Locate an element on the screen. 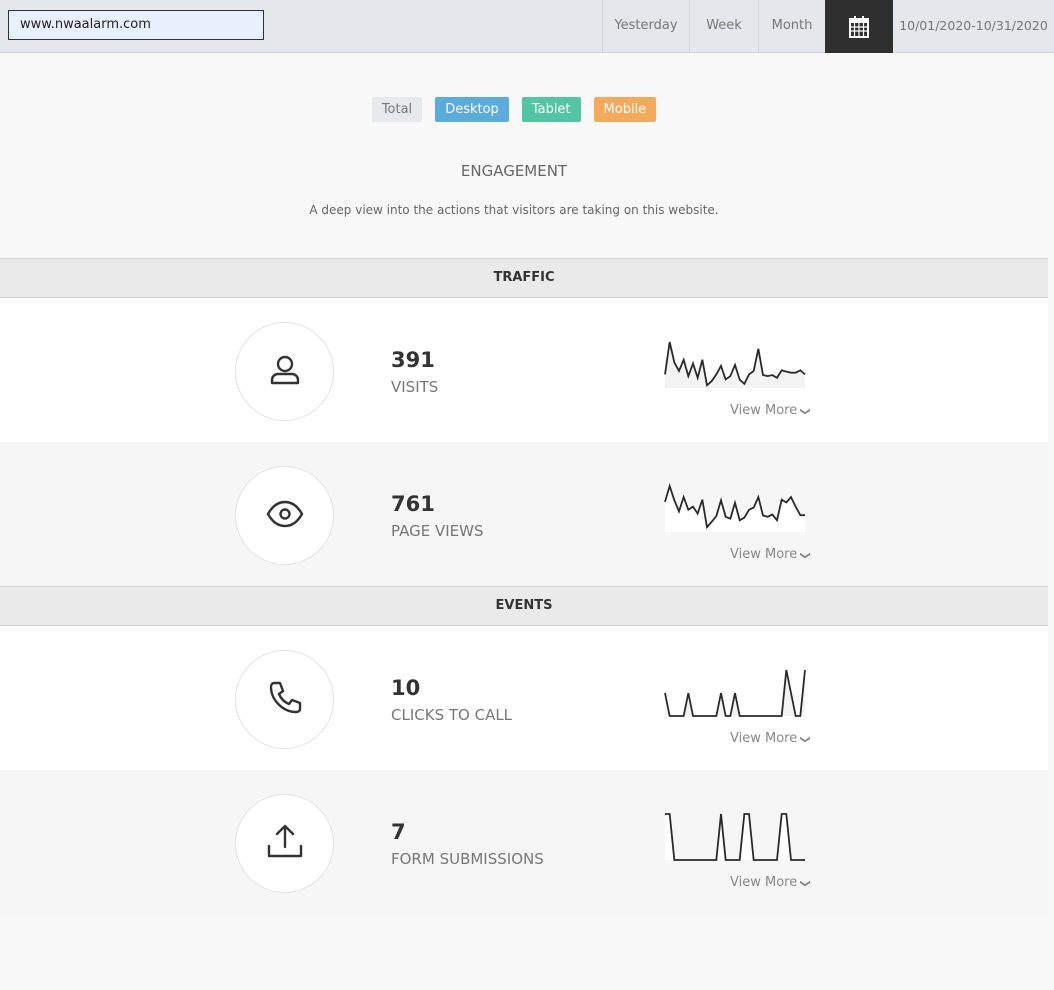  eye-icon is located at coordinates (285, 516).